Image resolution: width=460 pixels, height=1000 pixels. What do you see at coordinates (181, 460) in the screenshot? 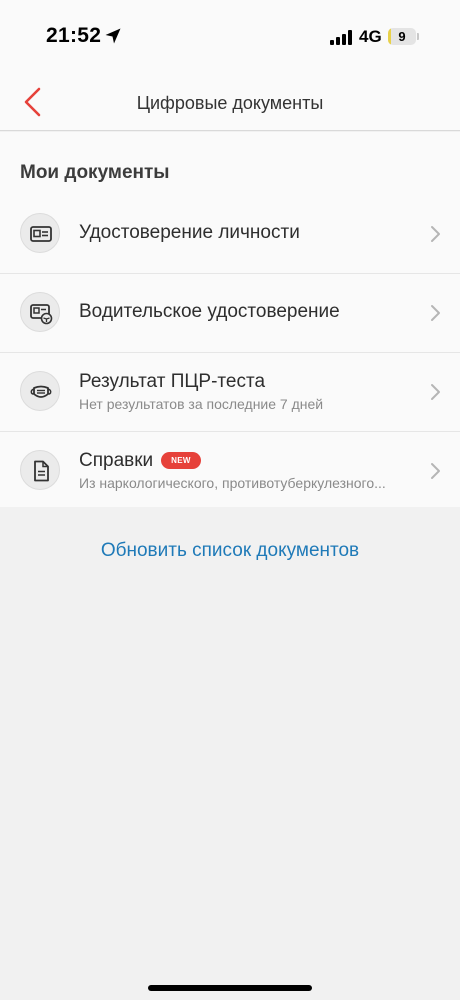
I see `new-badge: NEW` at bounding box center [181, 460].